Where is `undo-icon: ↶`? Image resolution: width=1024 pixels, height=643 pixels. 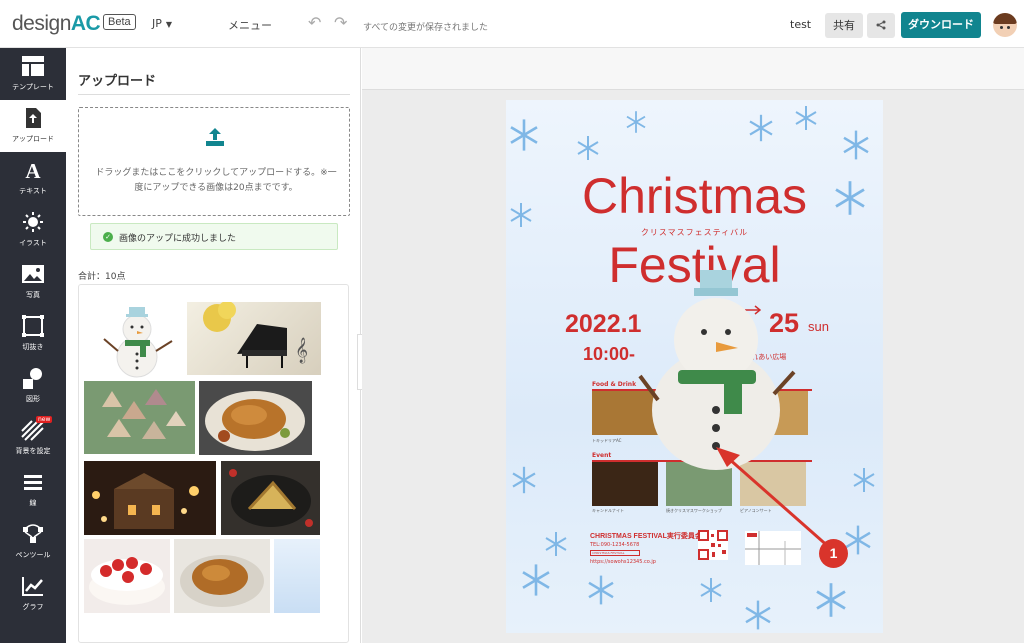 undo-icon: ↶ is located at coordinates (314, 22).